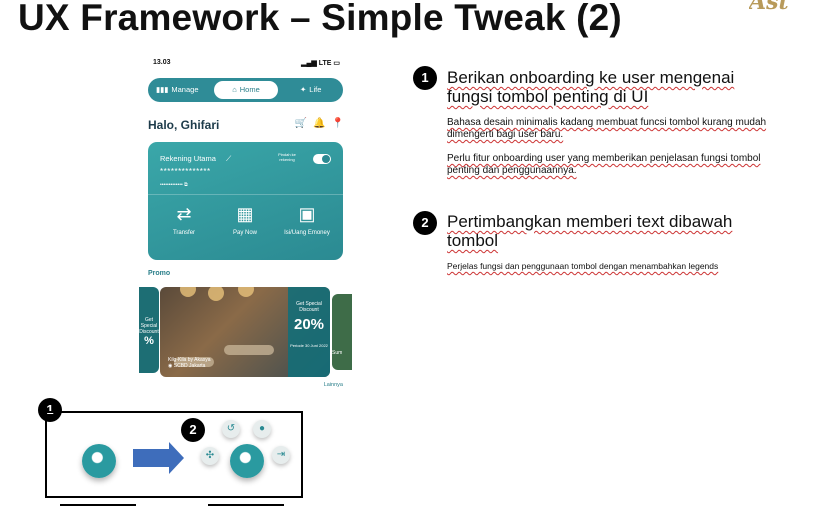  I want to click on status-time: 13.03, so click(162, 62).